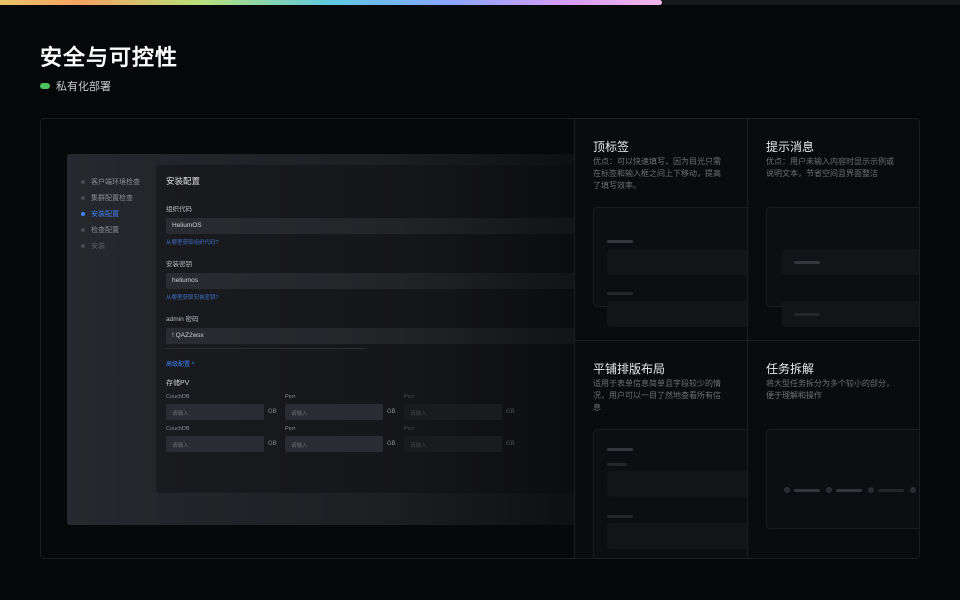 The height and width of the screenshot is (600, 960). Describe the element at coordinates (115, 182) in the screenshot. I see `step-label: 客户端环境检查` at that location.